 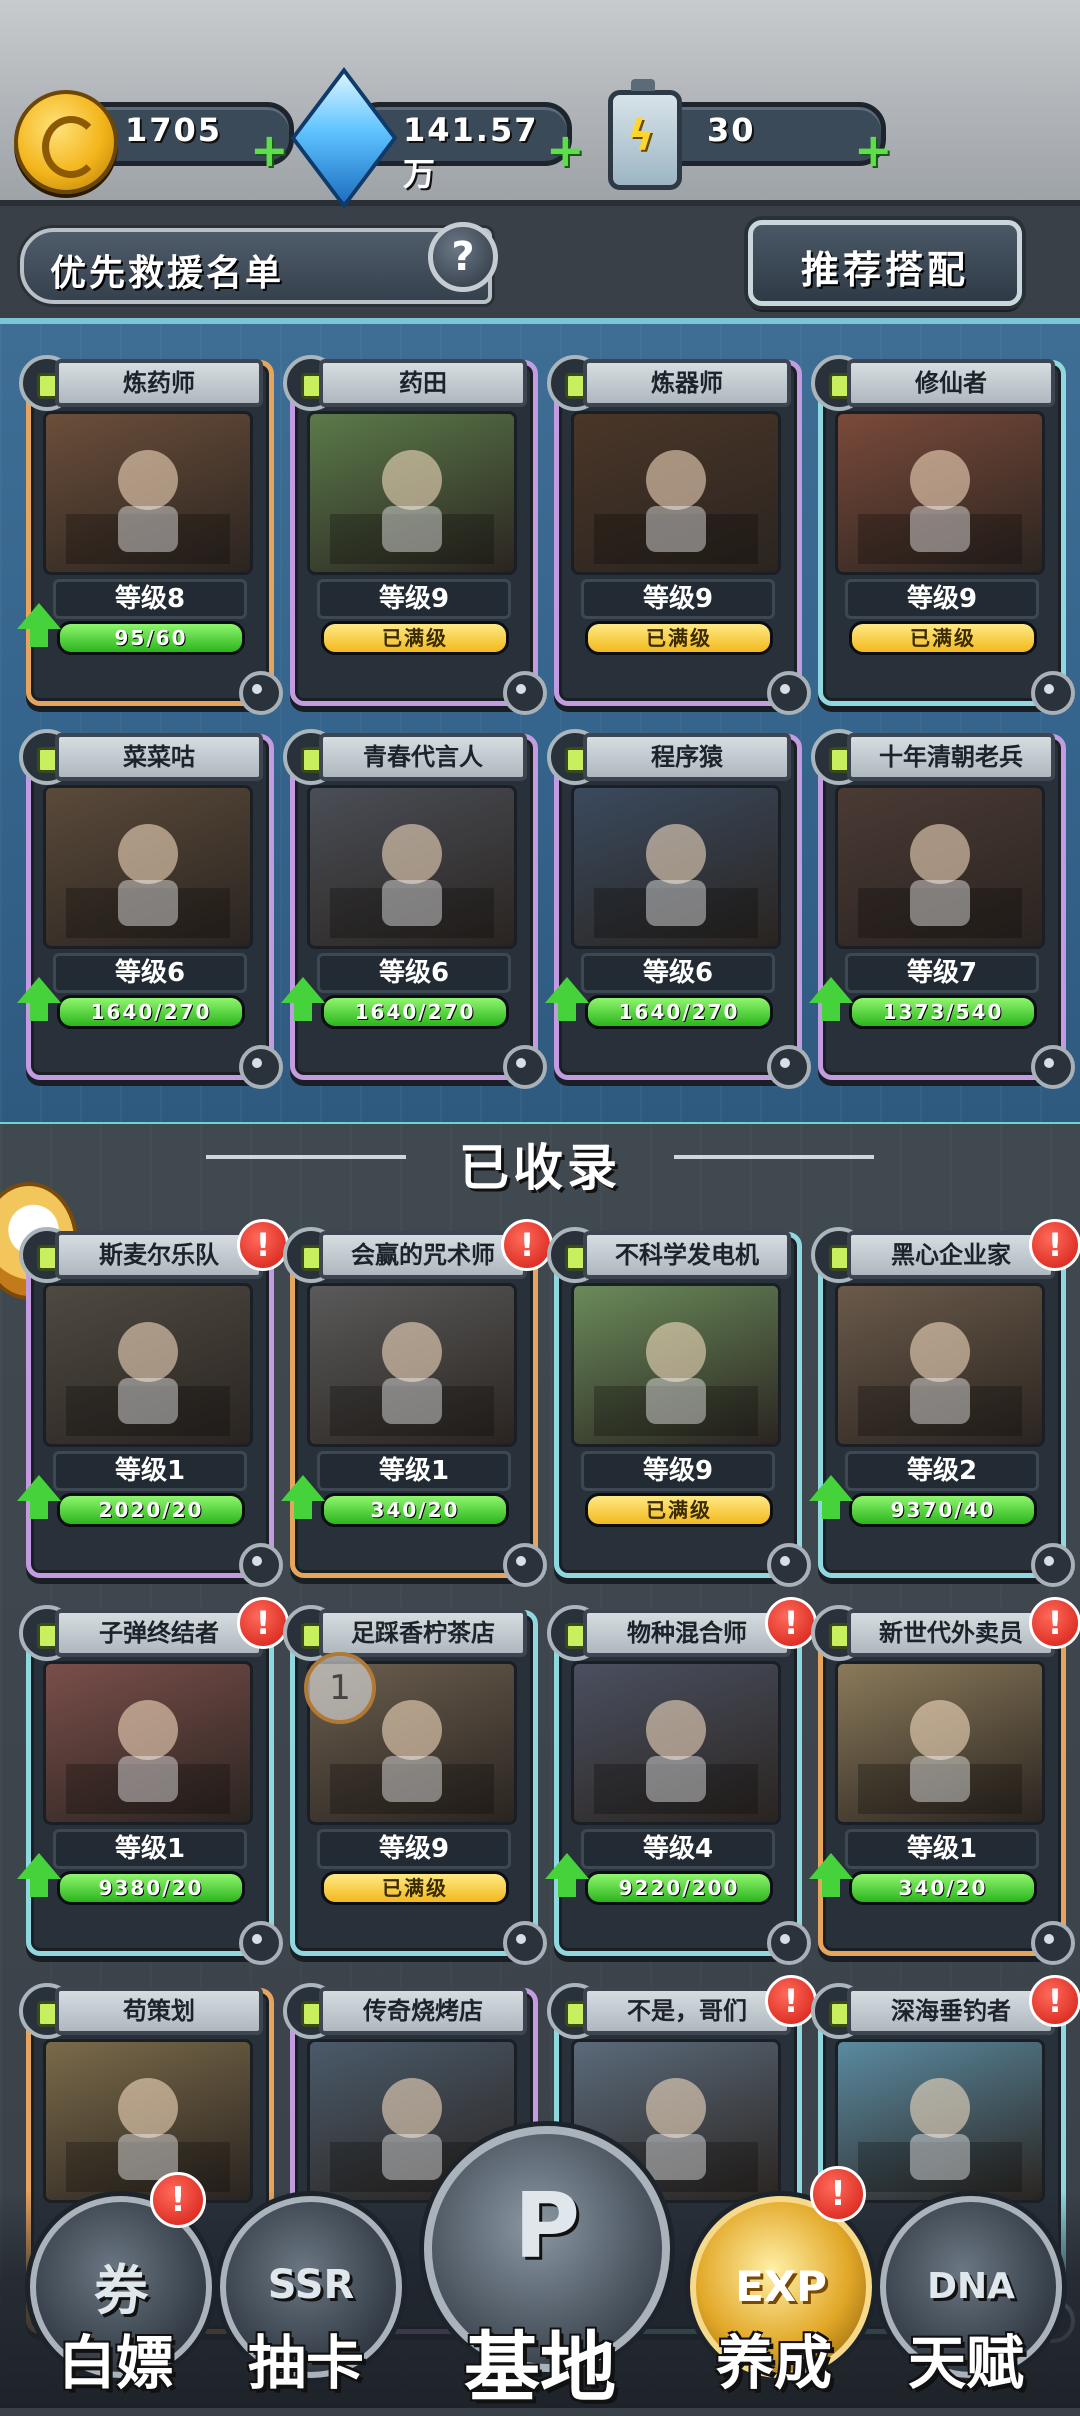 I want to click on card-name: 程序猿, so click(x=687, y=757).